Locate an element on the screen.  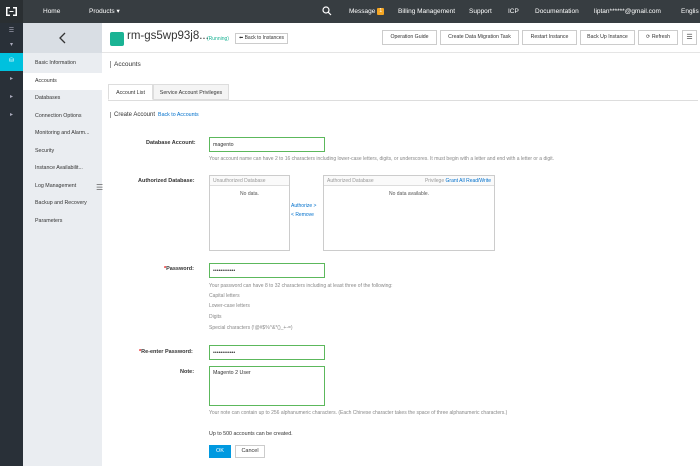
remove-button: < Remove is located at coordinates (302, 215).